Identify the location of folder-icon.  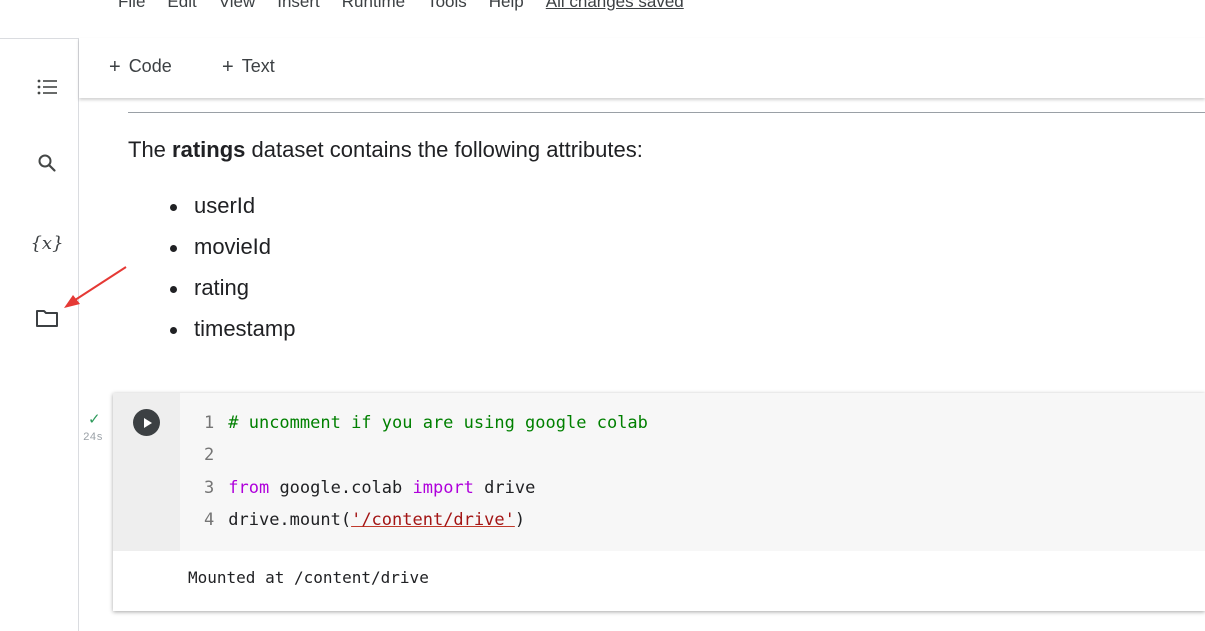
(47, 318).